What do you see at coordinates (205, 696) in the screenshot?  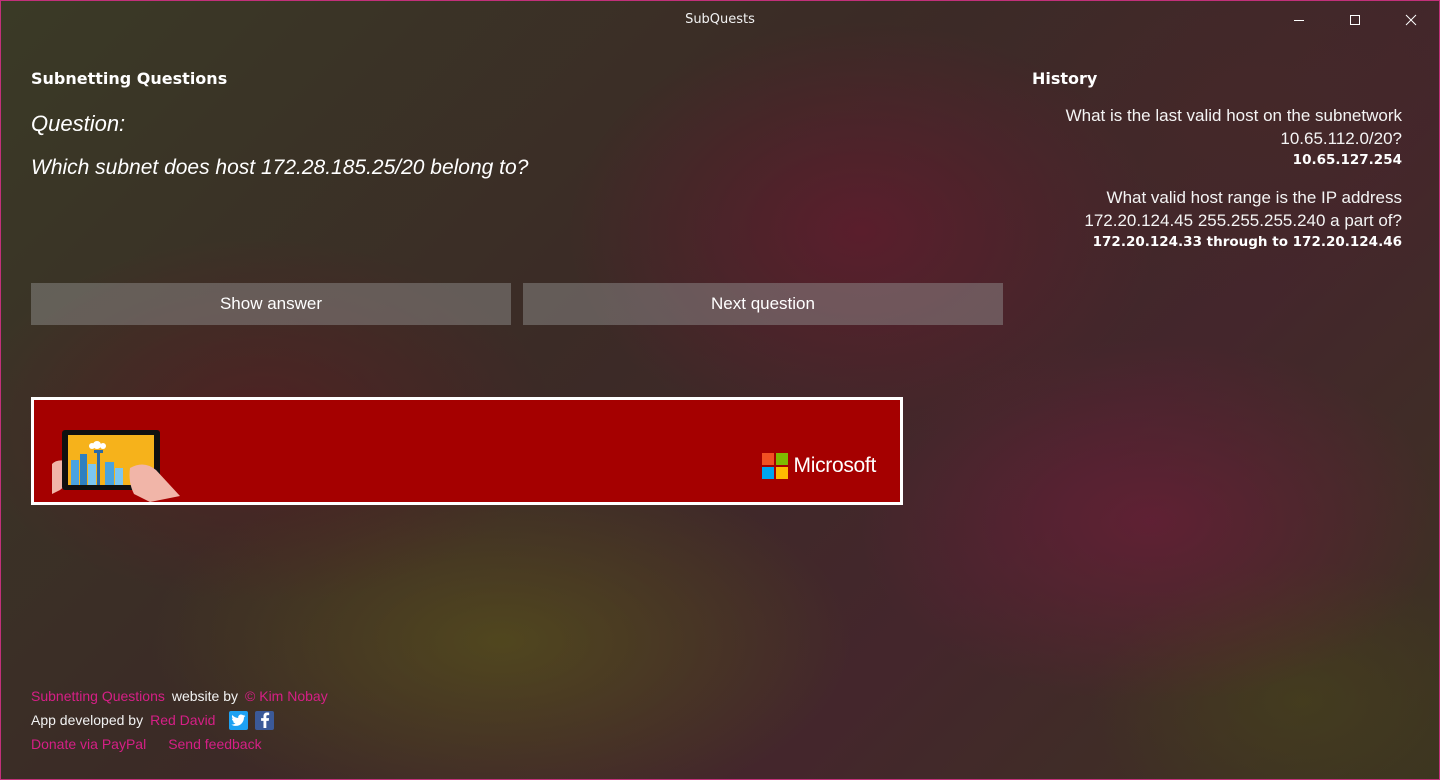 I see `website-by-text: website by` at bounding box center [205, 696].